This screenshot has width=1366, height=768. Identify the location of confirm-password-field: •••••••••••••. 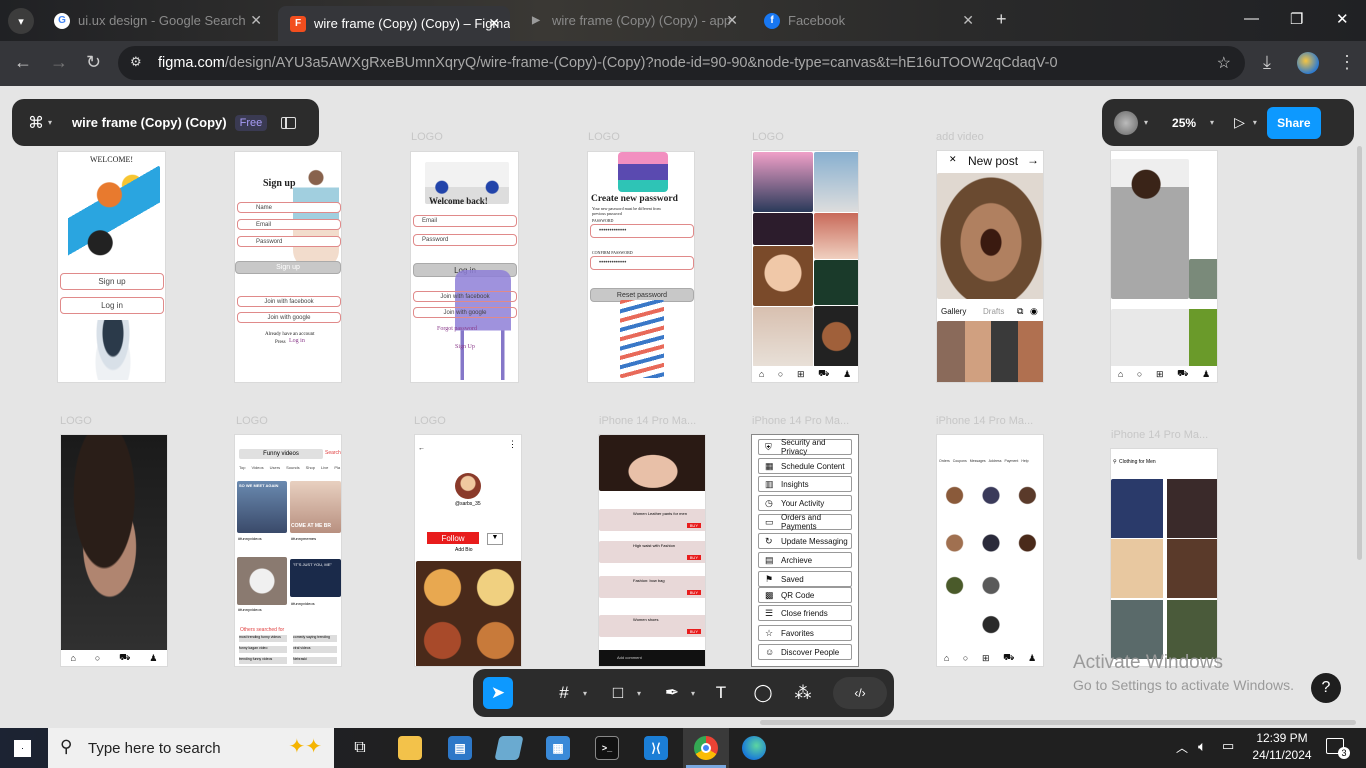
(642, 263).